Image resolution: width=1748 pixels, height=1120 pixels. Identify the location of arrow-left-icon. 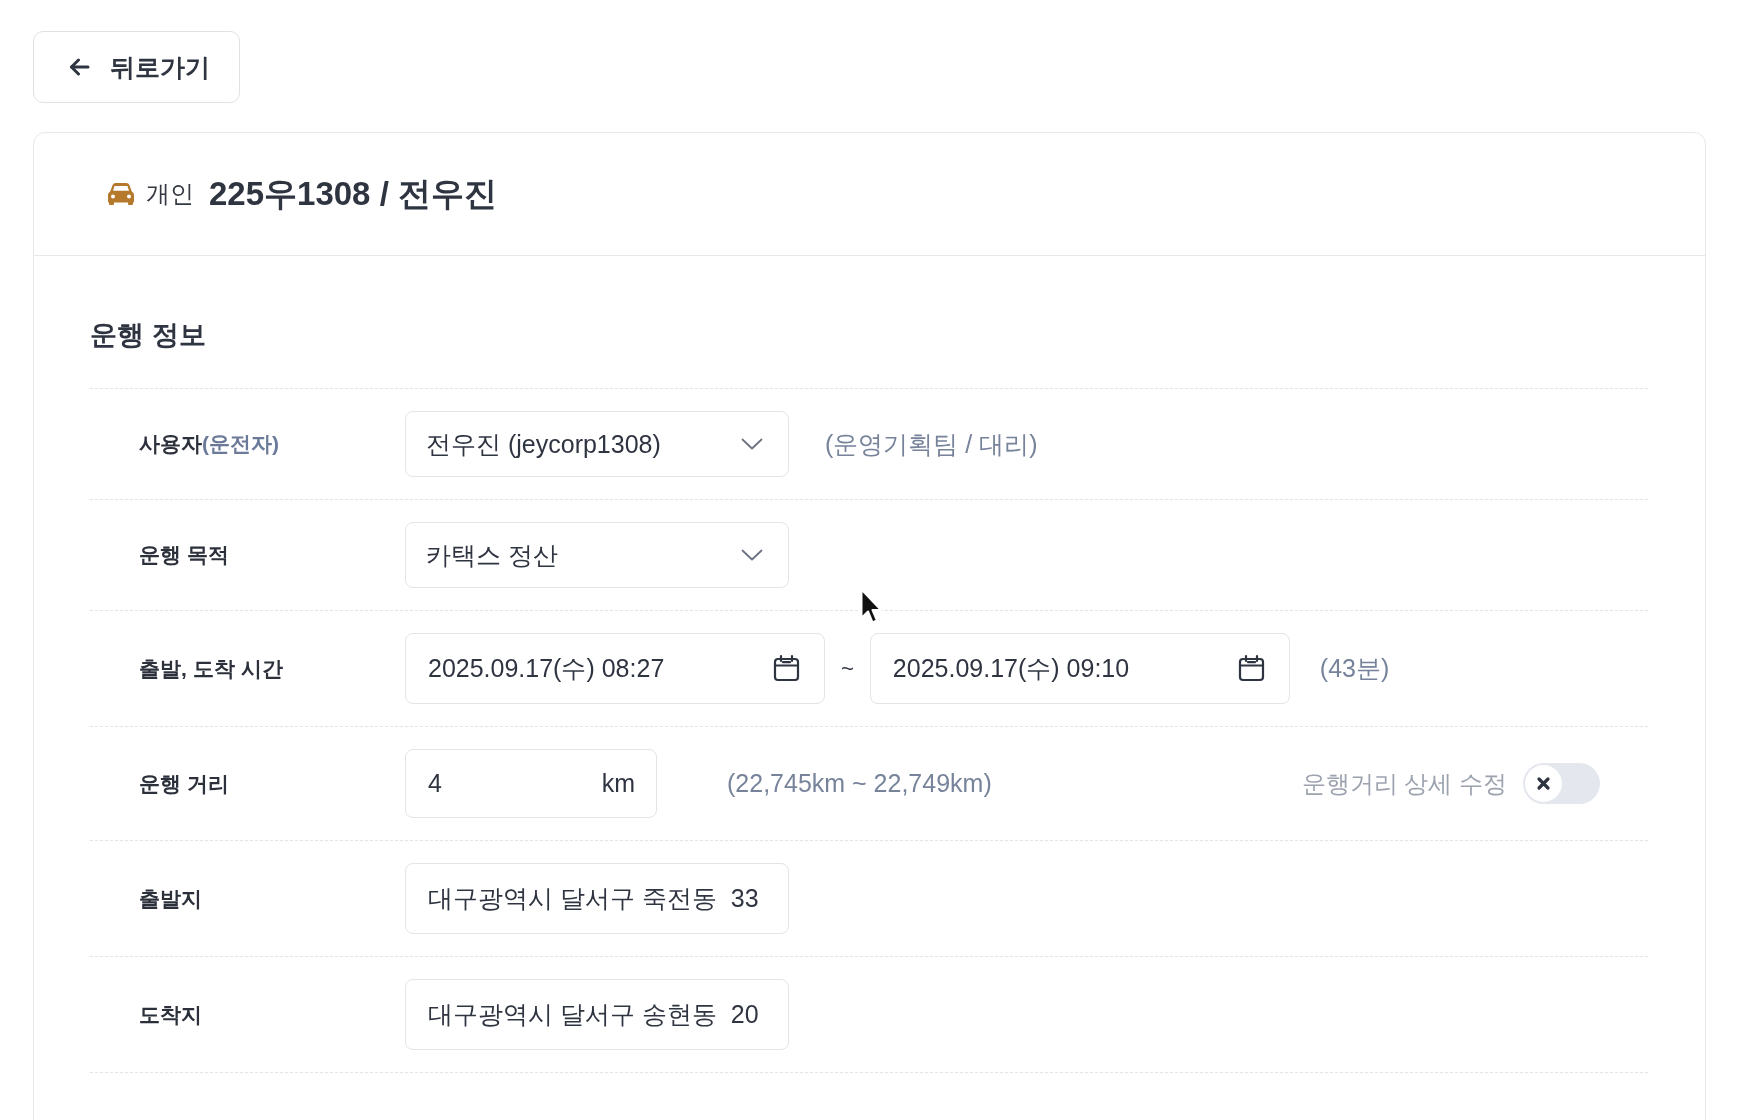
(79, 67).